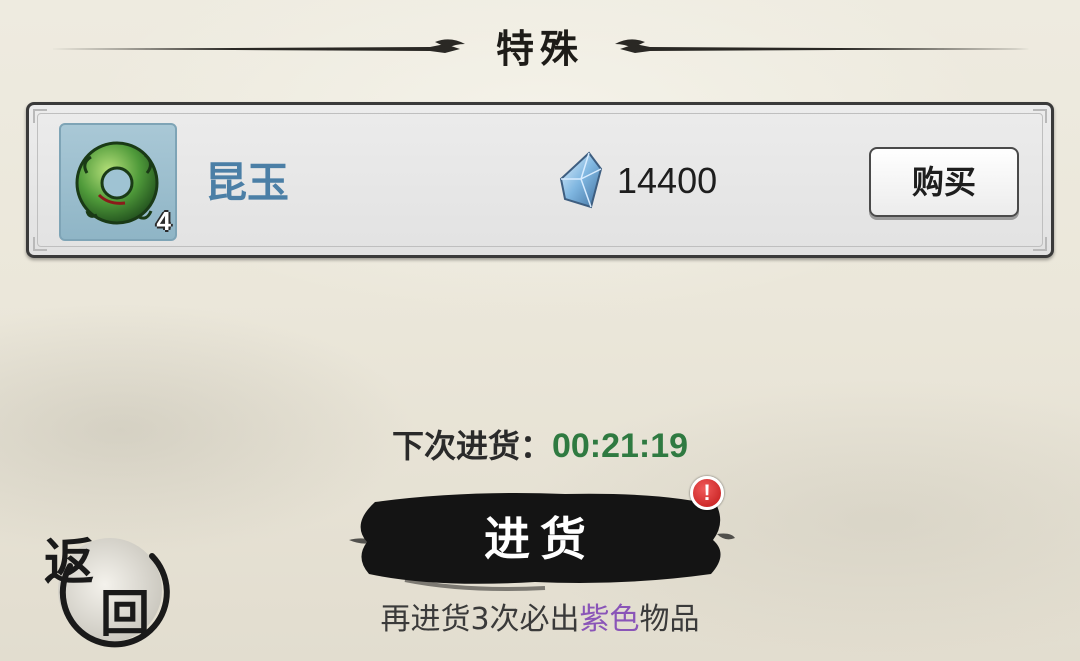  Describe the element at coordinates (125, 613) in the screenshot. I see `back-char-2: 回` at that location.